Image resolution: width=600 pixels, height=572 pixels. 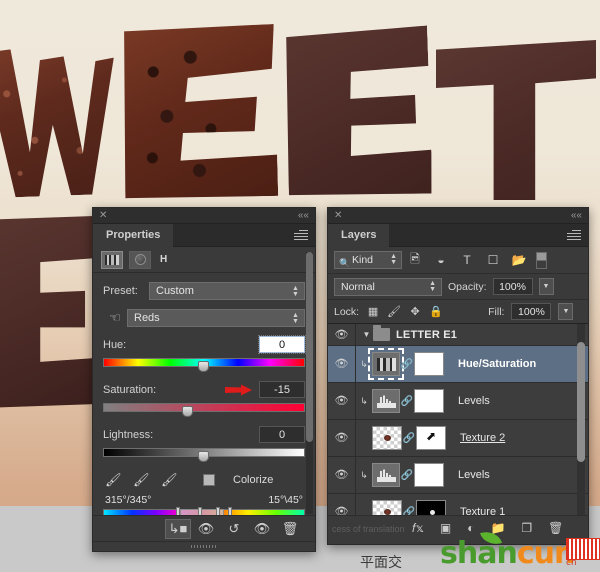 I want to click on saturation-slider, so click(x=204, y=409).